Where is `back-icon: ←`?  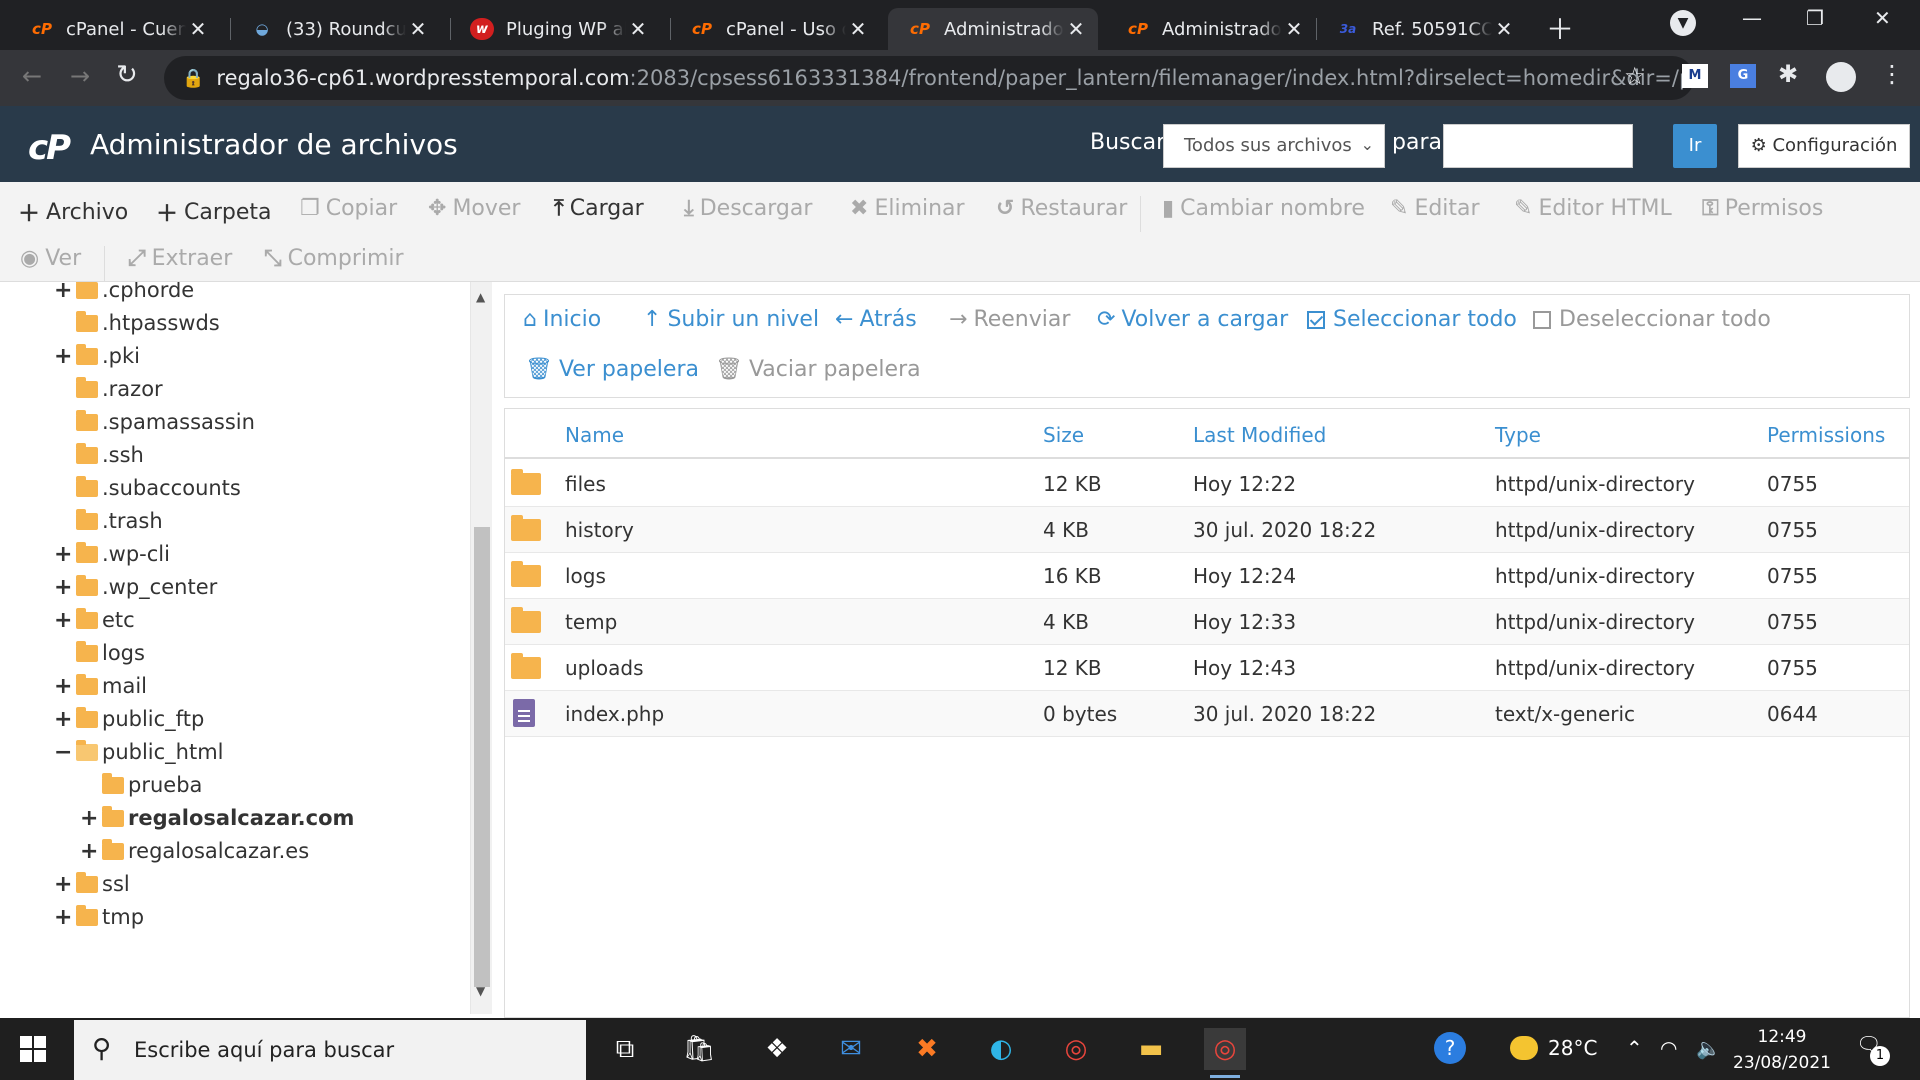
back-icon: ← is located at coordinates (32, 76).